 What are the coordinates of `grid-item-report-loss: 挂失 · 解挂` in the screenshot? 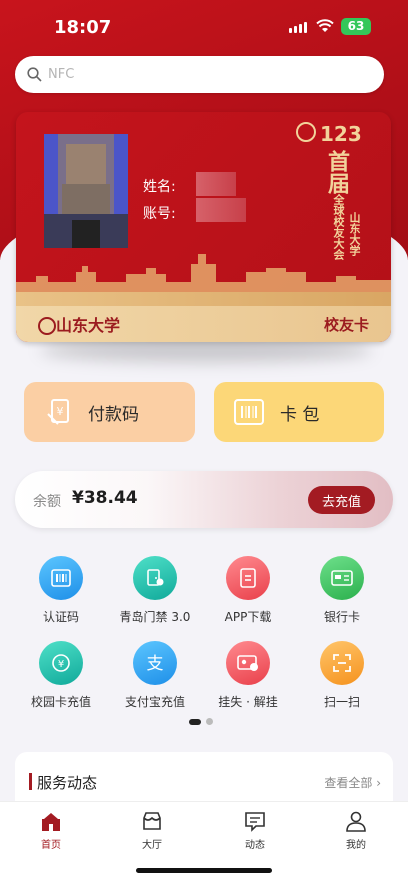 It's located at (248, 675).